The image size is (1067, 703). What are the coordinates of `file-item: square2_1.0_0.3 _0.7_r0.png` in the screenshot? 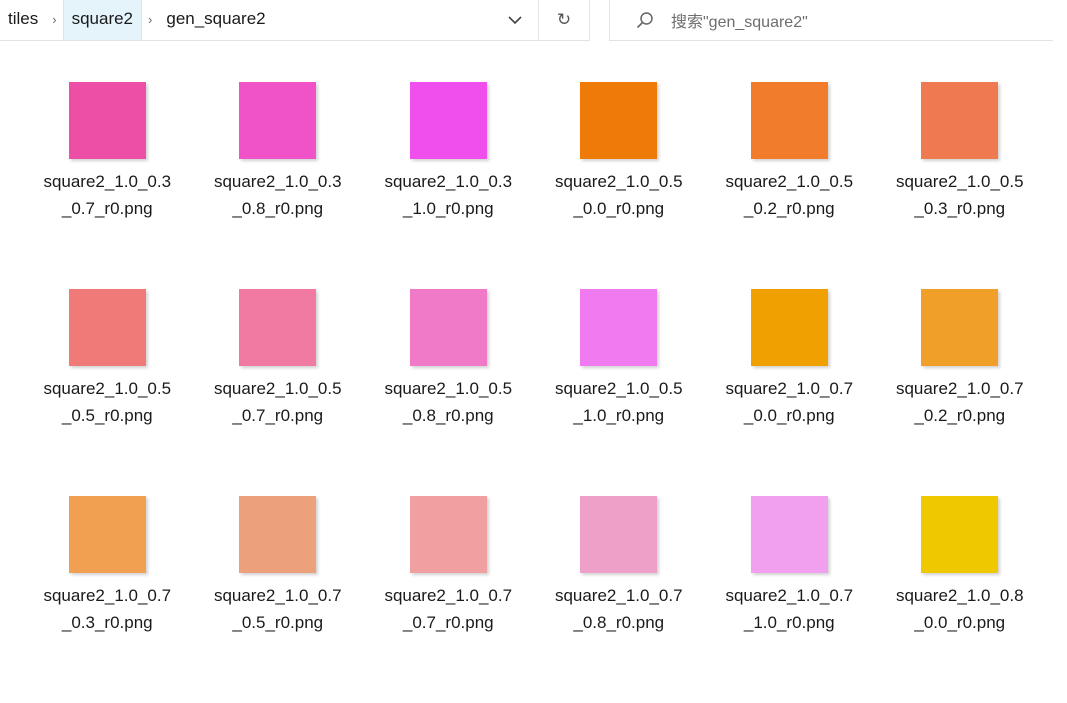 It's located at (107, 185).